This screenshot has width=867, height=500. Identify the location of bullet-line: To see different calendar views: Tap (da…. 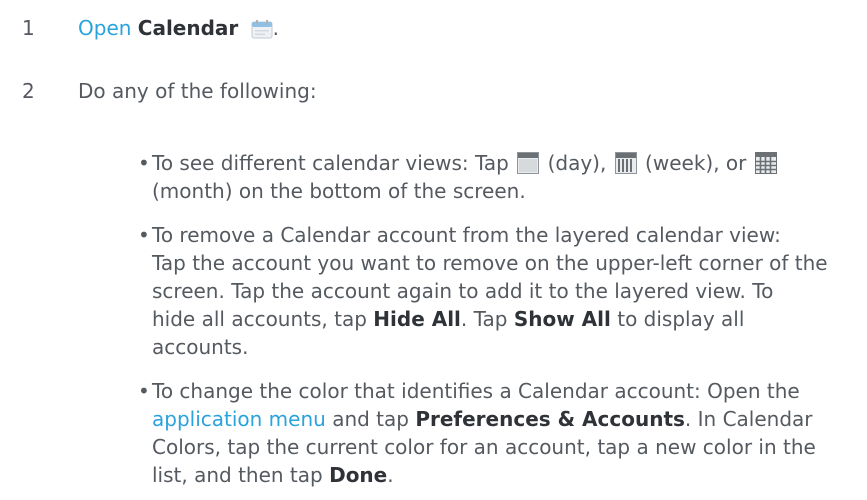
(465, 163).